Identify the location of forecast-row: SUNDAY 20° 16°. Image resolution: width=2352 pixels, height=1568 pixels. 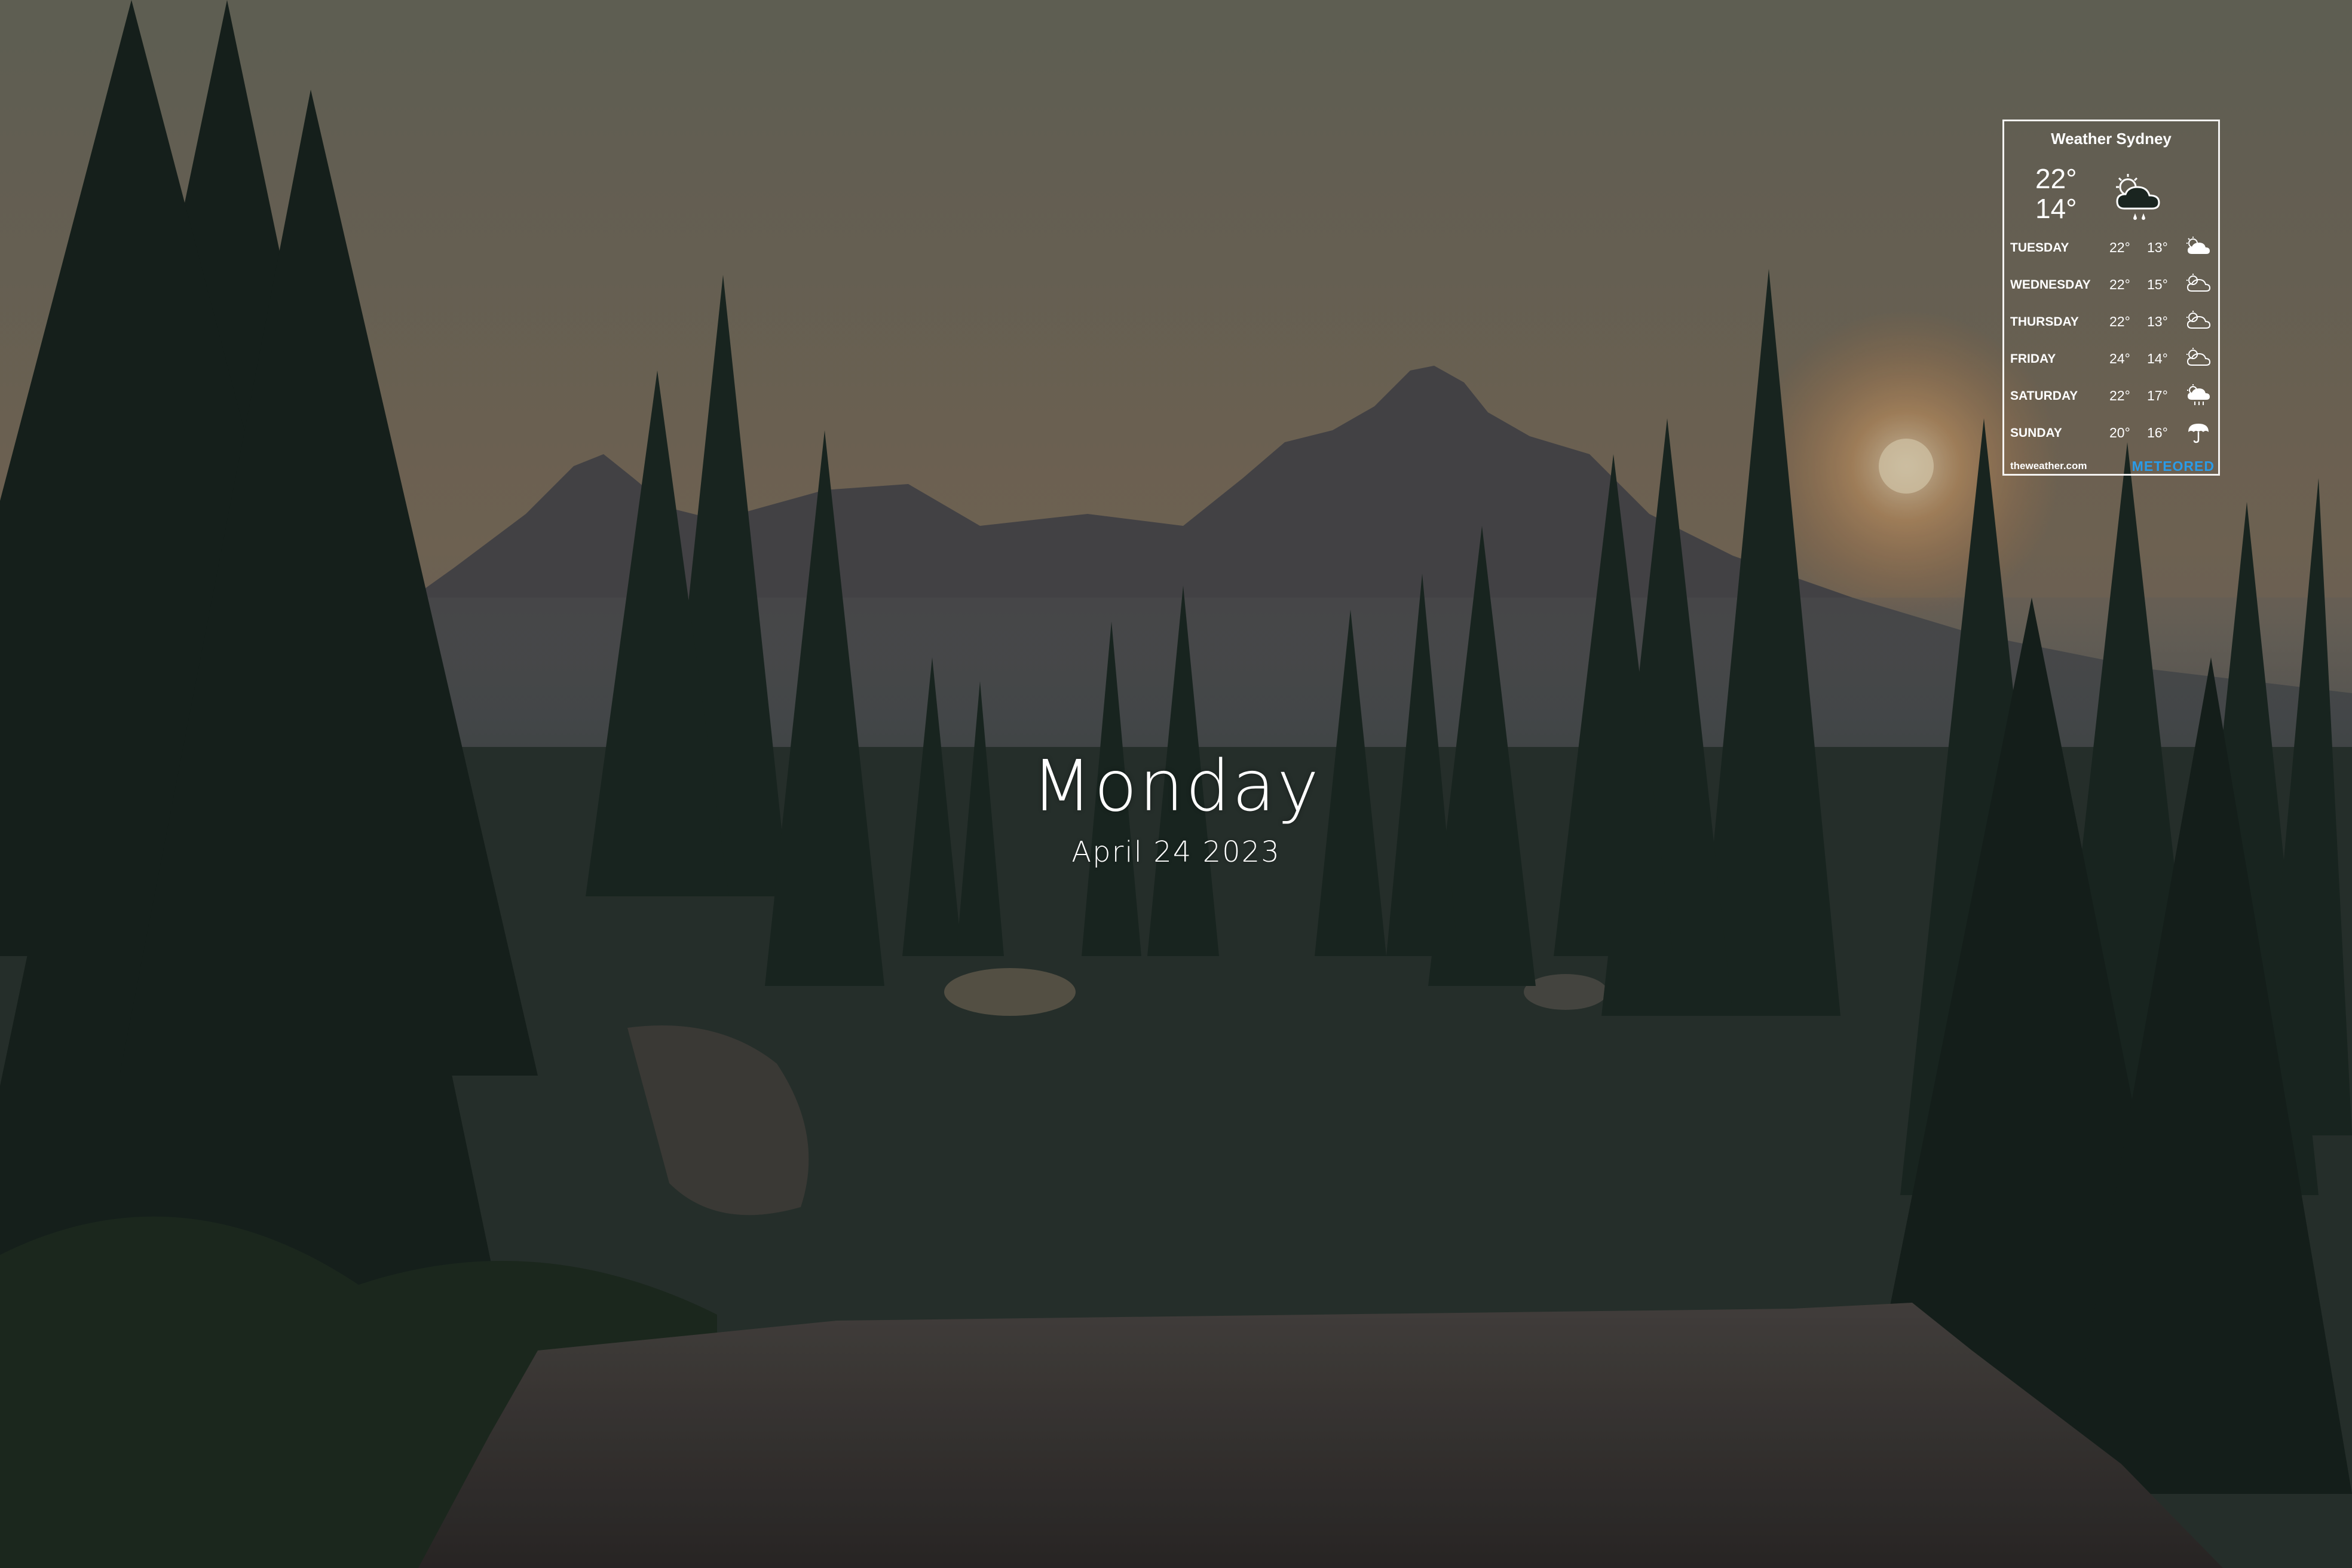
(2112, 433).